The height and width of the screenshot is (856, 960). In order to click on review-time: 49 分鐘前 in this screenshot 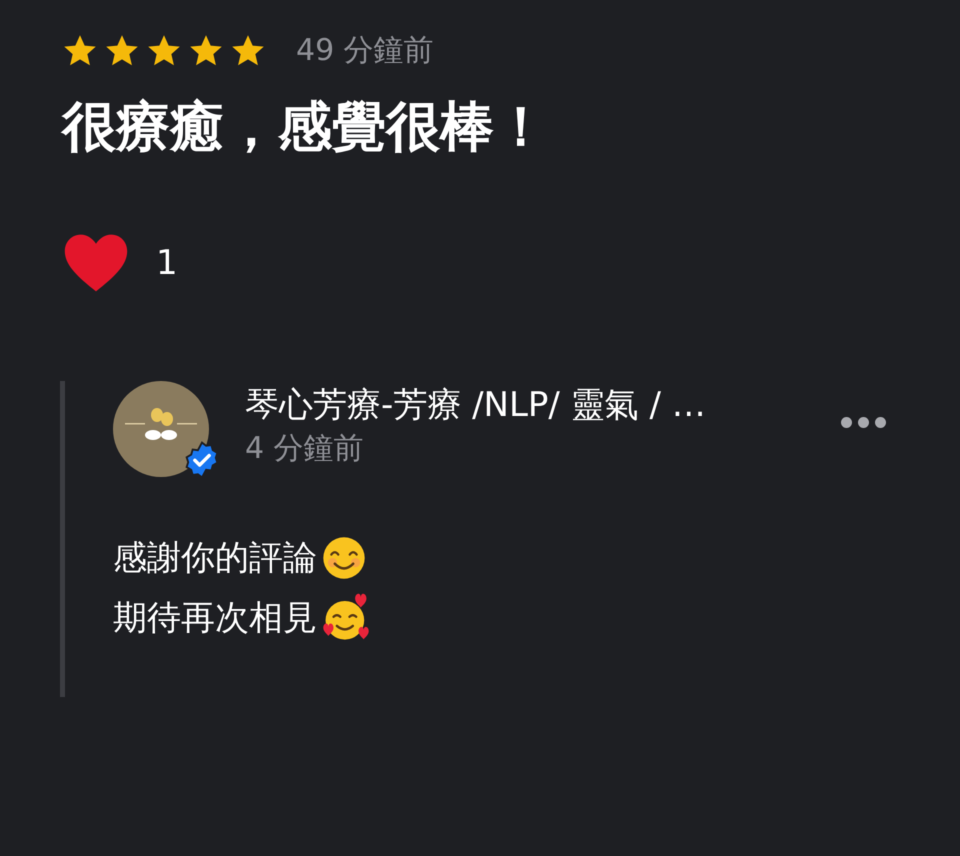, I will do `click(365, 51)`.